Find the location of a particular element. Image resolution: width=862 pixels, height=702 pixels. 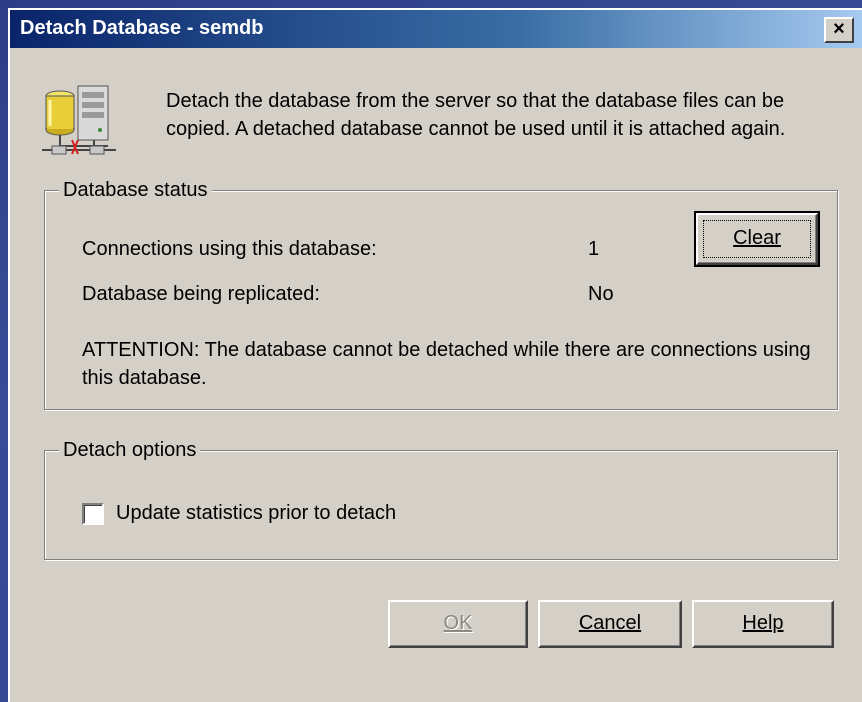

clear-button-label: Clear is located at coordinates (757, 238).